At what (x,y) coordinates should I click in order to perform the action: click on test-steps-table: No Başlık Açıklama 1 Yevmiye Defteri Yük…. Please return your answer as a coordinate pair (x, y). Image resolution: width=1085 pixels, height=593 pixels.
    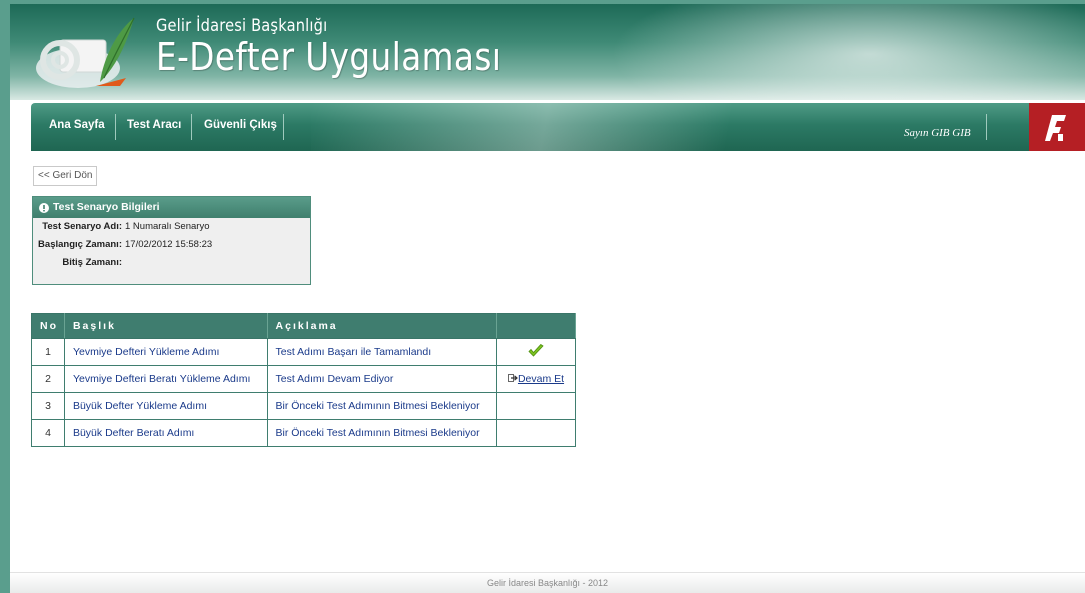
    Looking at the image, I should click on (303, 380).